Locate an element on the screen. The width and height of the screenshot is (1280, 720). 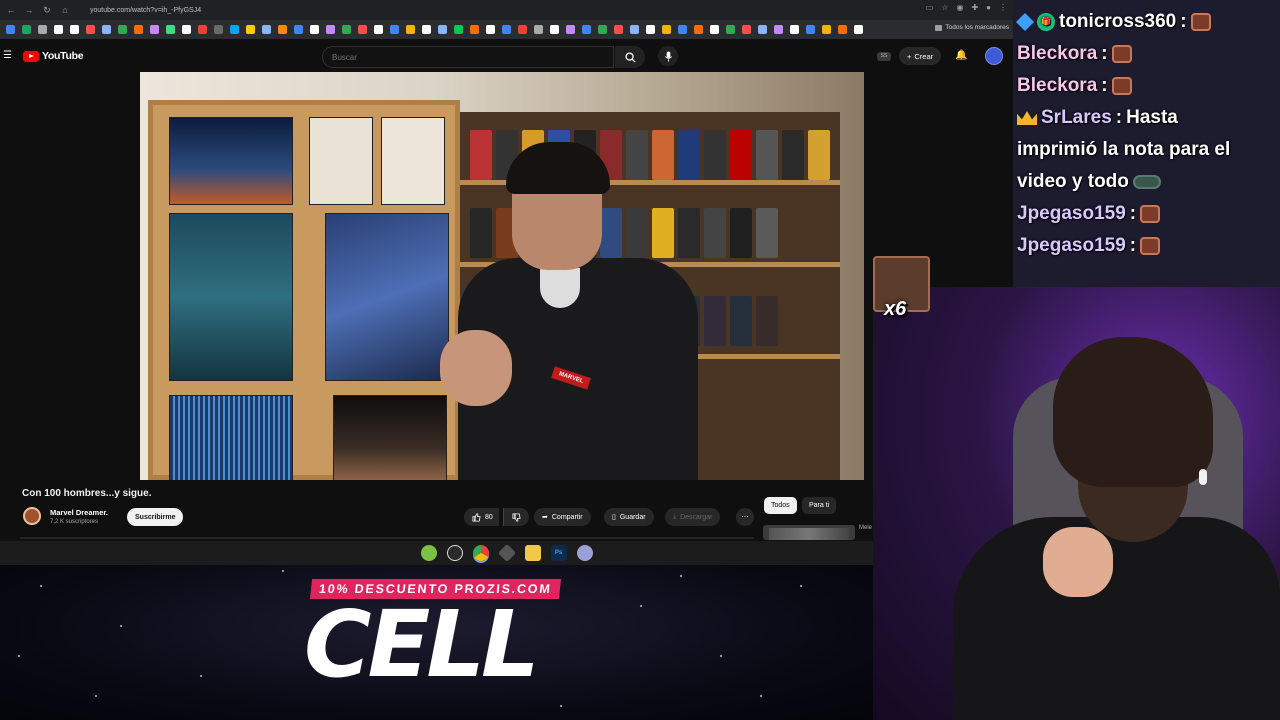
chrome-icon is located at coordinates (480, 553).